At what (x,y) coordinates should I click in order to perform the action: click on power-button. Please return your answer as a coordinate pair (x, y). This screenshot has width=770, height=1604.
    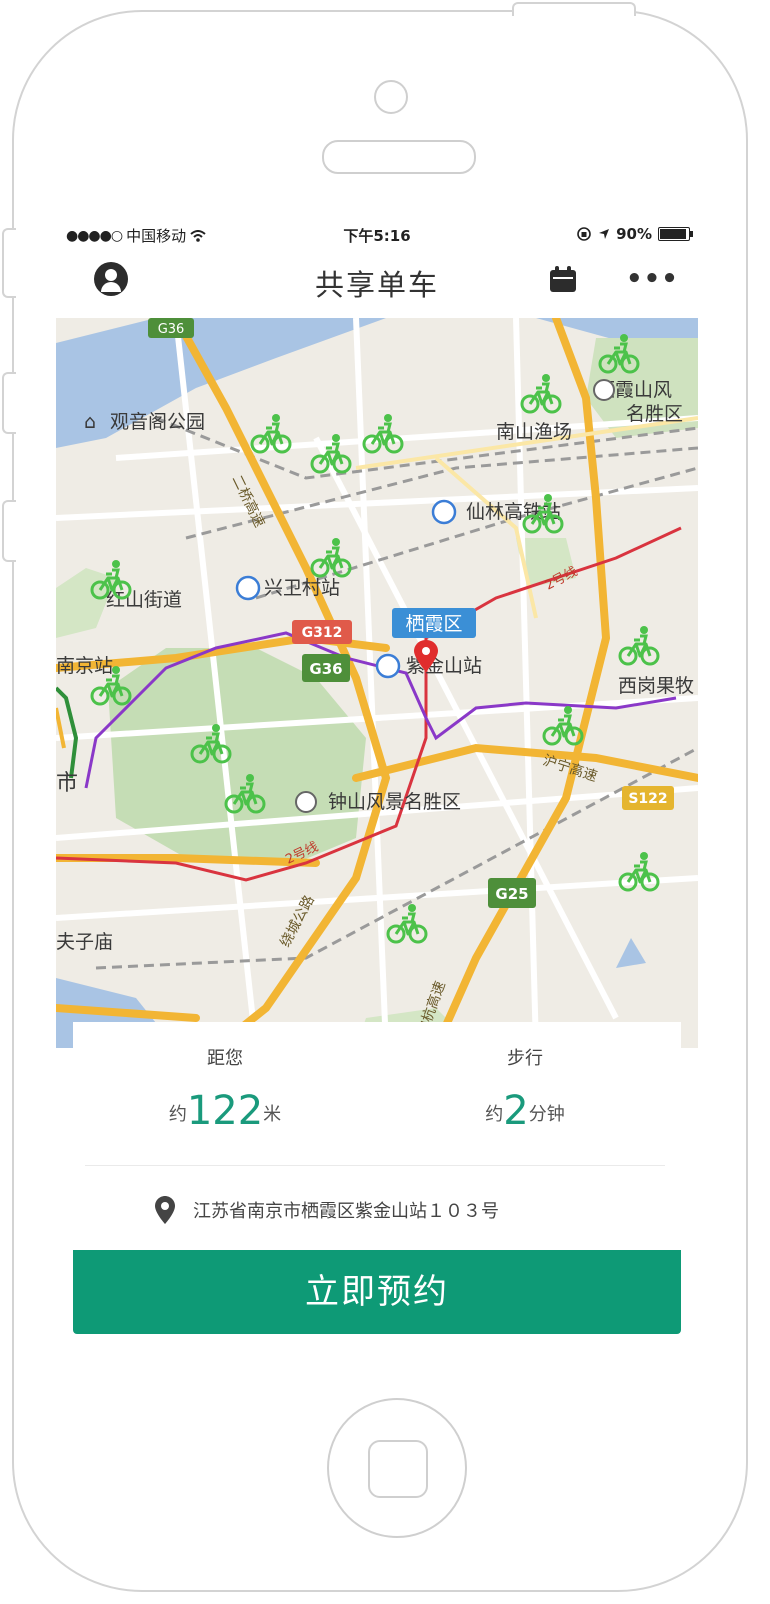
    Looking at the image, I should click on (574, 9).